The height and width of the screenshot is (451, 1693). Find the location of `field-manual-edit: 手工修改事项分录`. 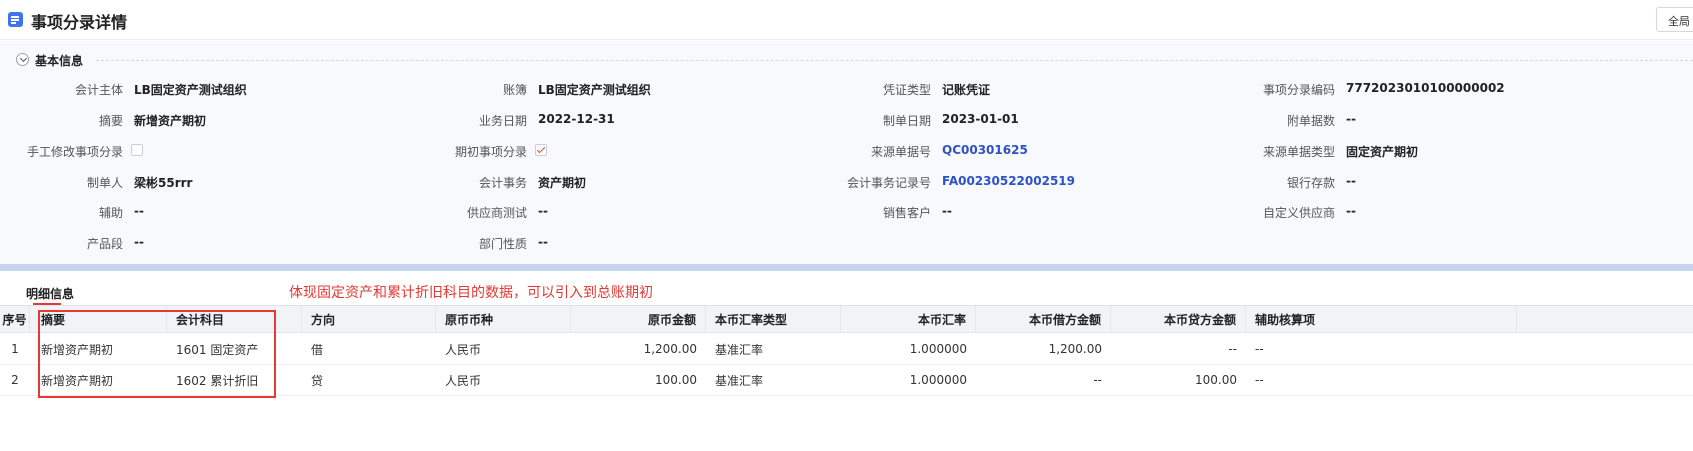

field-manual-edit: 手工修改事项分录 is located at coordinates (200, 151).